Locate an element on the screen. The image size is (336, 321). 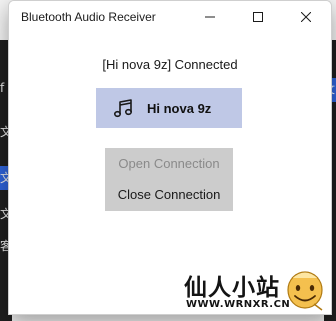
close-window-button is located at coordinates (306, 17).